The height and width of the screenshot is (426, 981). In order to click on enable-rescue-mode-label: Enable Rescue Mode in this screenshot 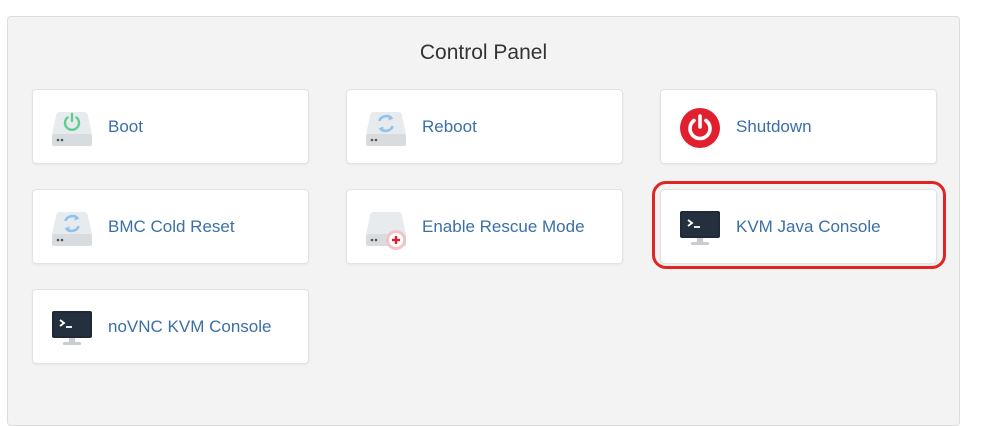, I will do `click(503, 226)`.